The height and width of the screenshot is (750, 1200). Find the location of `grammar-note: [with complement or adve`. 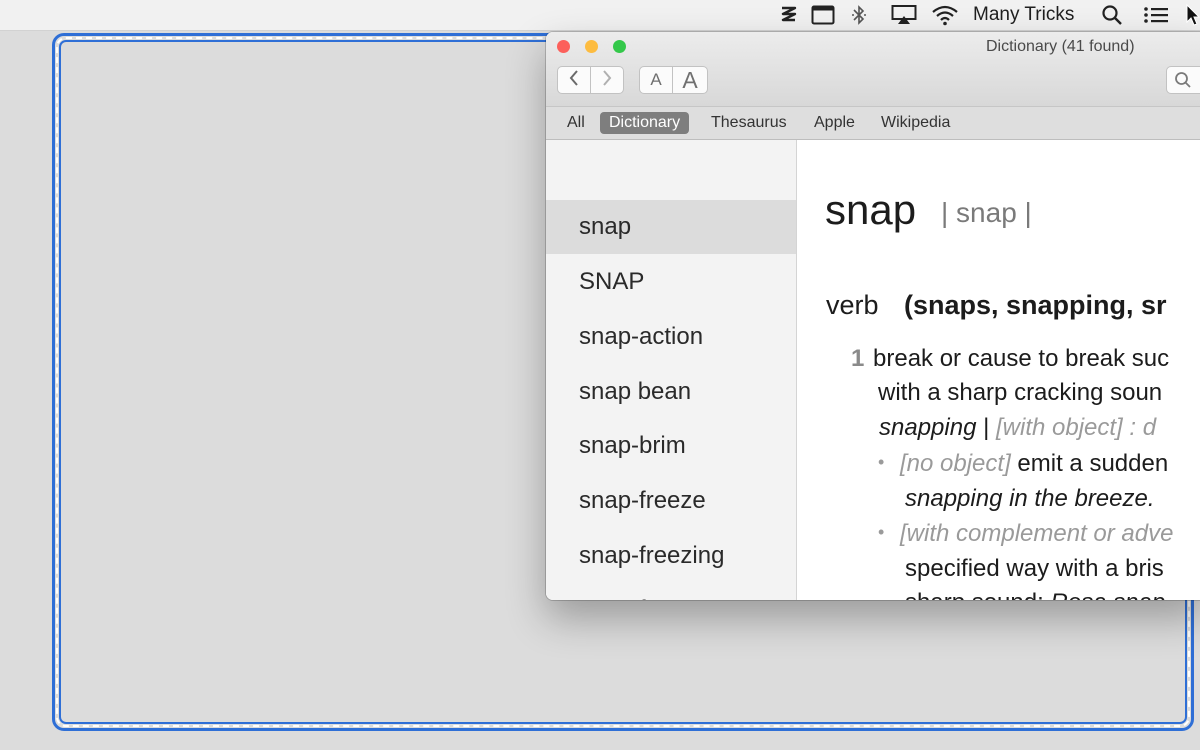

grammar-note: [with complement or adve is located at coordinates (1037, 533).